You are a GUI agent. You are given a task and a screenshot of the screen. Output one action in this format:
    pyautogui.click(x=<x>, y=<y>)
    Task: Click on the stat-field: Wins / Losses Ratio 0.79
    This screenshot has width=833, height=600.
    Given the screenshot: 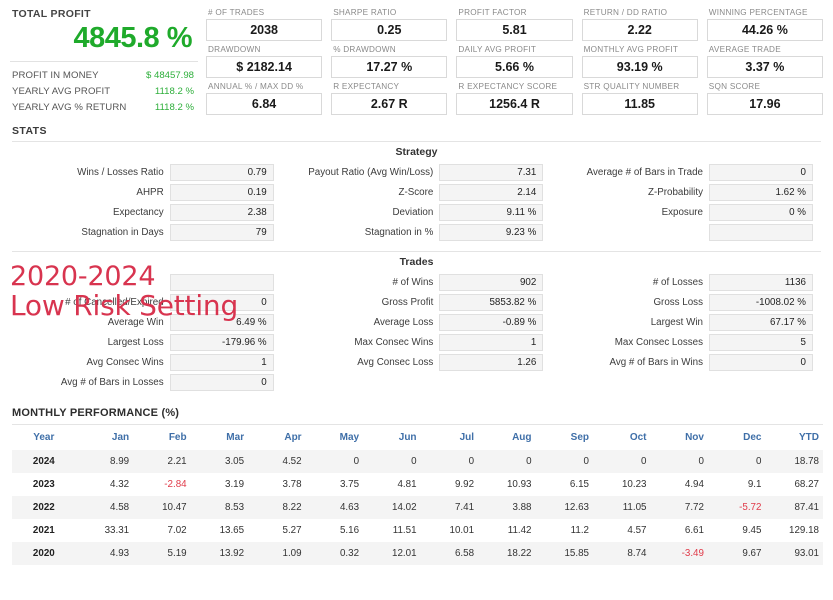 What is the action you would take?
    pyautogui.click(x=147, y=173)
    